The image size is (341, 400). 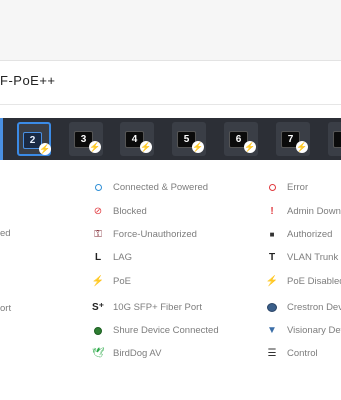 I want to click on legend-shure: Shure Device Connected, so click(x=156, y=330).